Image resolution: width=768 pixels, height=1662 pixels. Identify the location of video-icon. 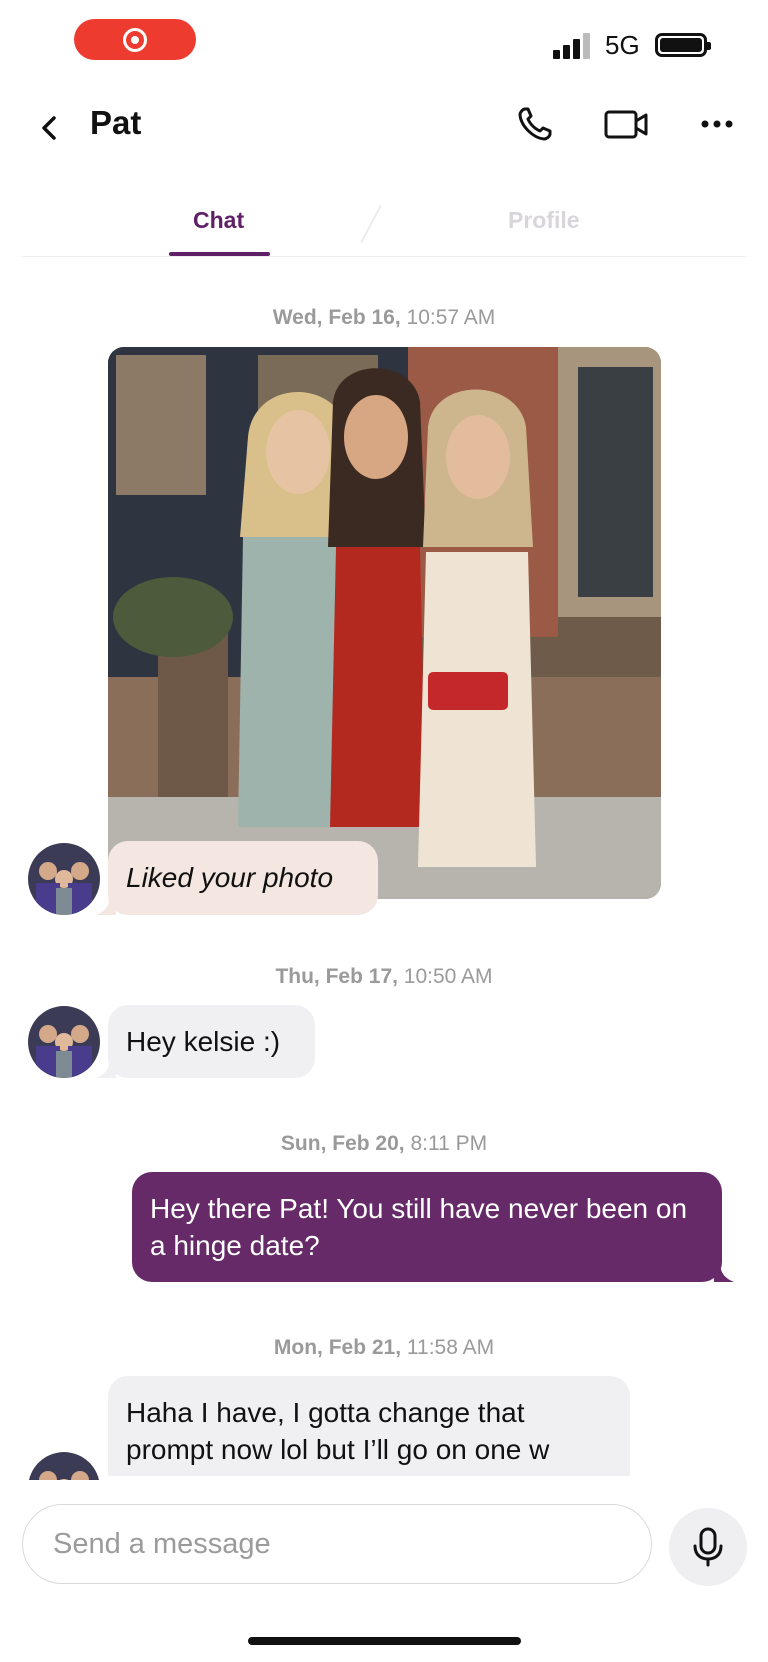
(626, 124).